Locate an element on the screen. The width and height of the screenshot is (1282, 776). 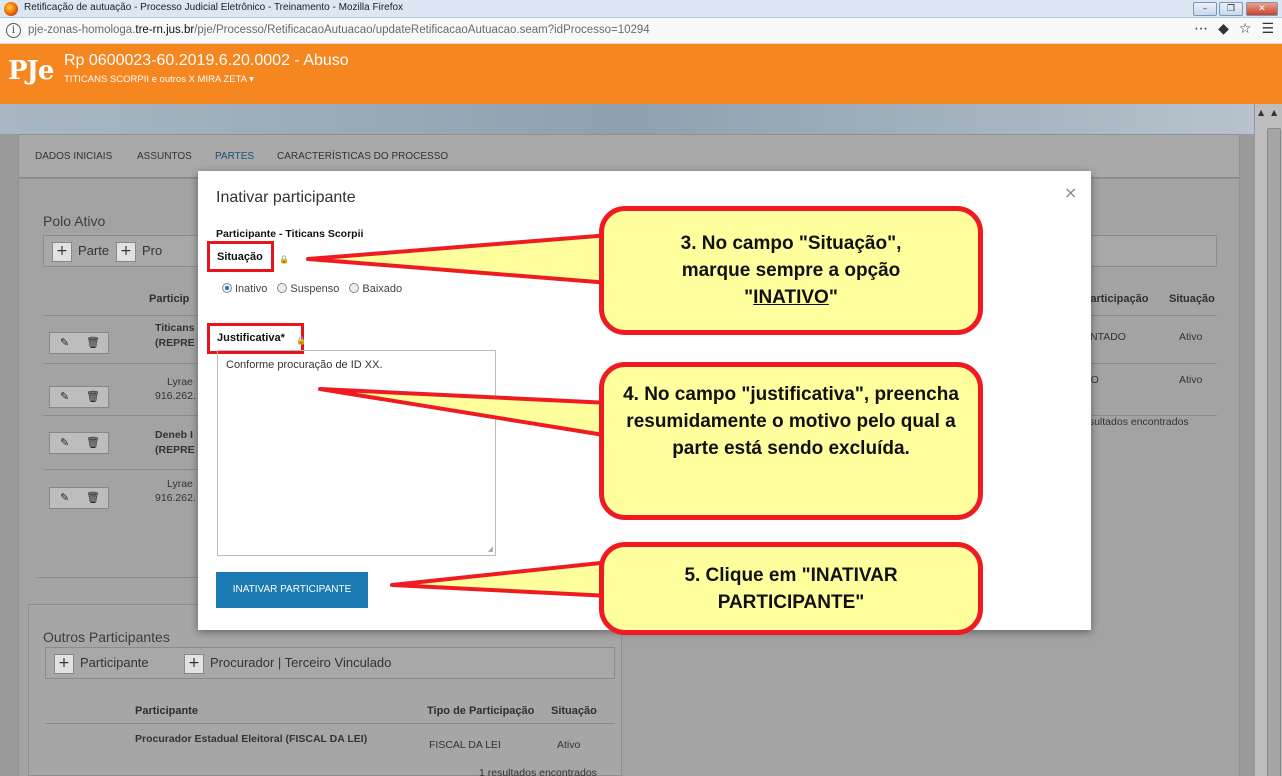
callout-3-quote-open: " is located at coordinates (749, 297).